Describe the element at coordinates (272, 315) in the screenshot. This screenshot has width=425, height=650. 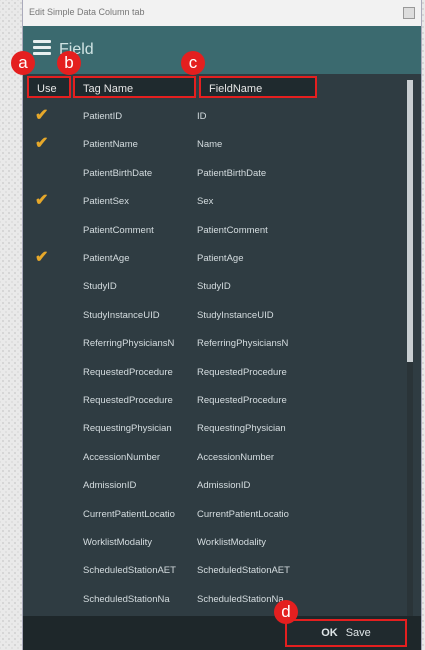
I see `field-name-cell: StudyInstanceUID` at that location.